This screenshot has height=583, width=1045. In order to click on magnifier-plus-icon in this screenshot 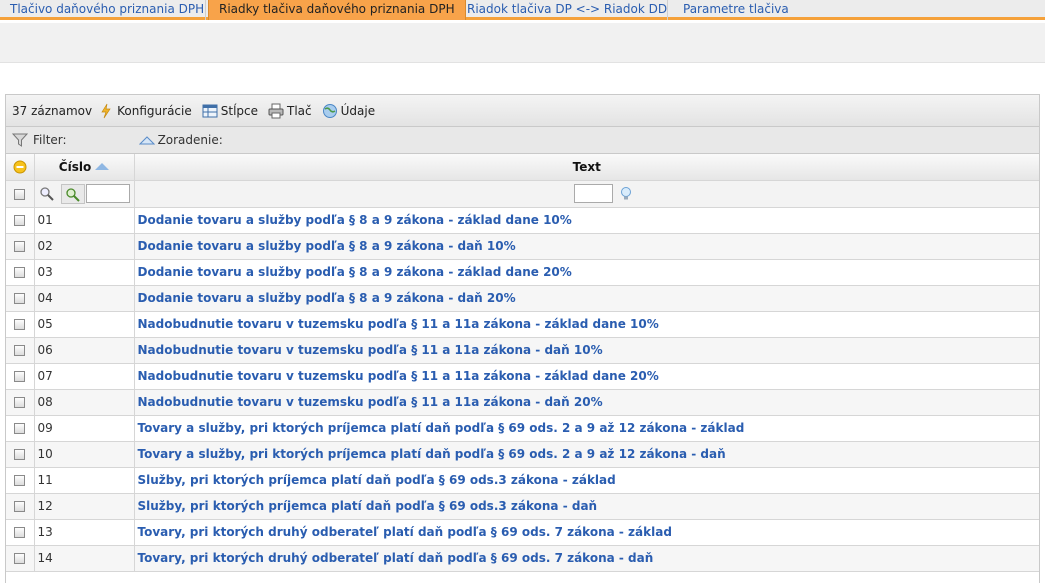, I will do `click(72, 193)`.